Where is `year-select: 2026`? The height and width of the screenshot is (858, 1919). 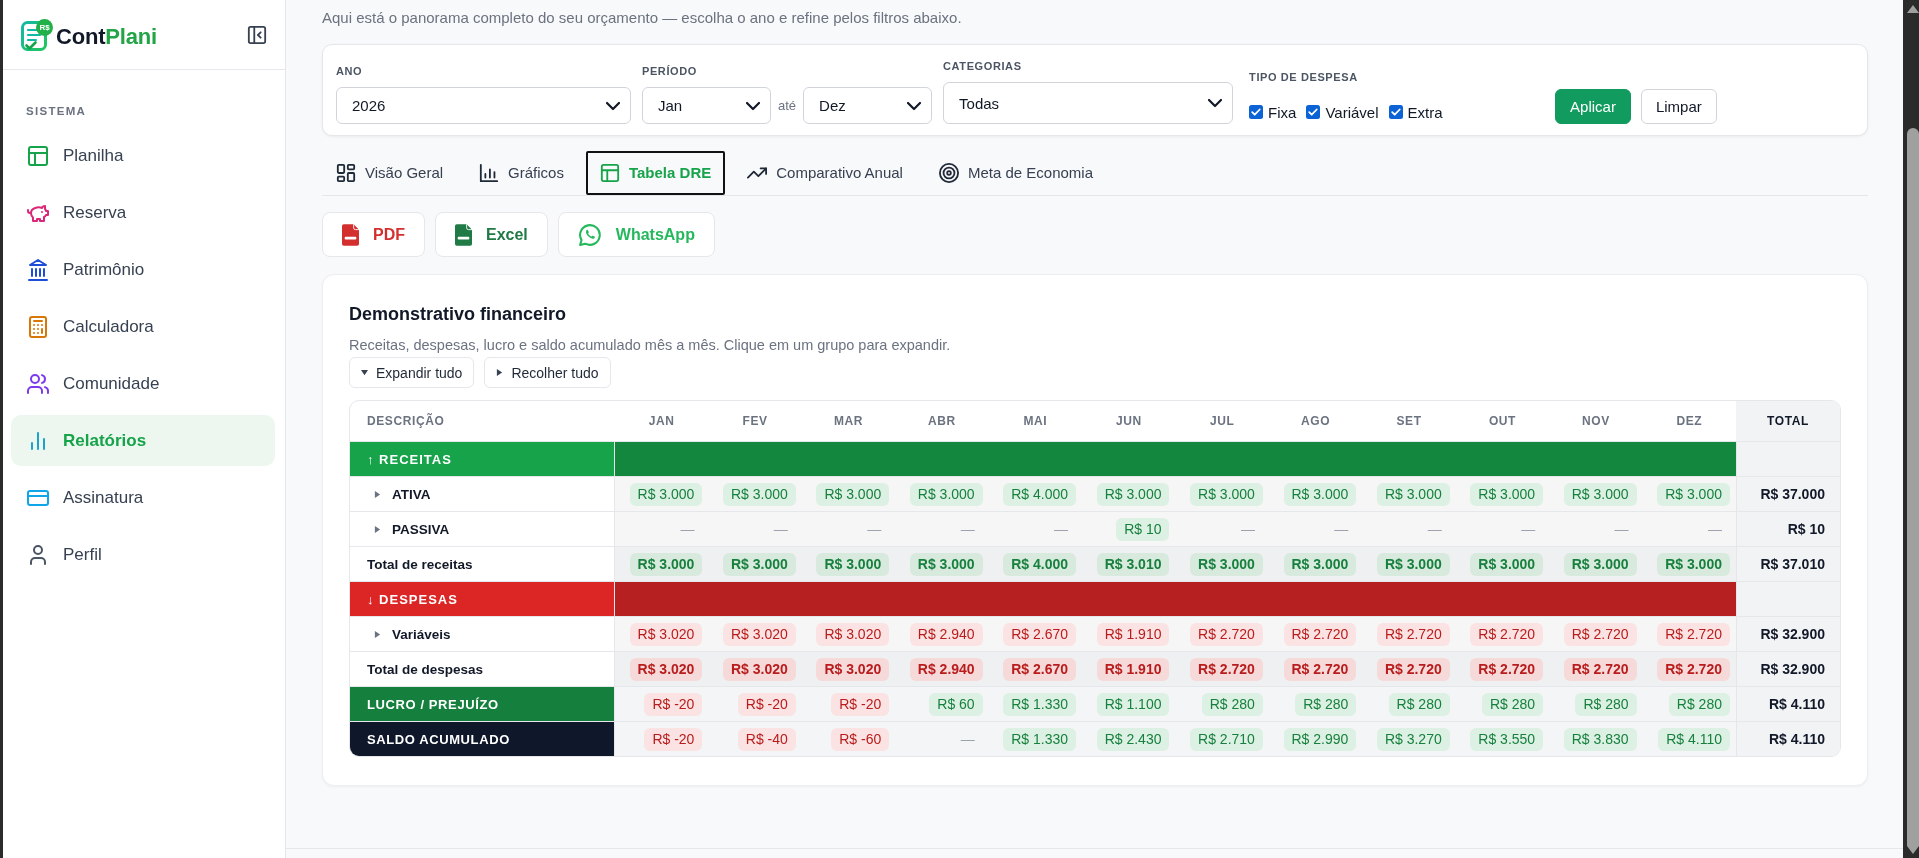 year-select: 2026 is located at coordinates (483, 105).